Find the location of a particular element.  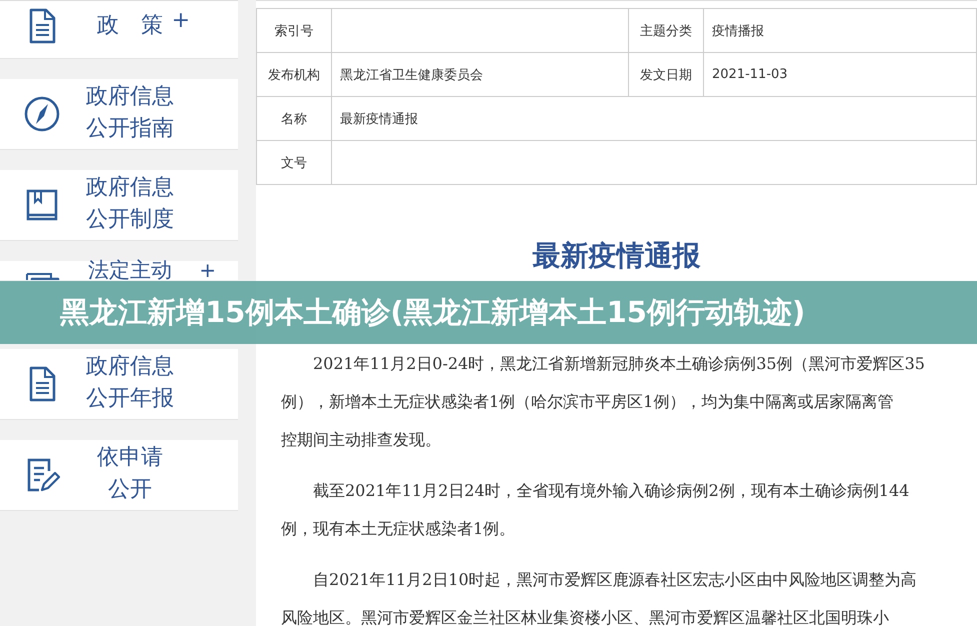

sidebar-item-label: 公开制度 is located at coordinates (130, 220).